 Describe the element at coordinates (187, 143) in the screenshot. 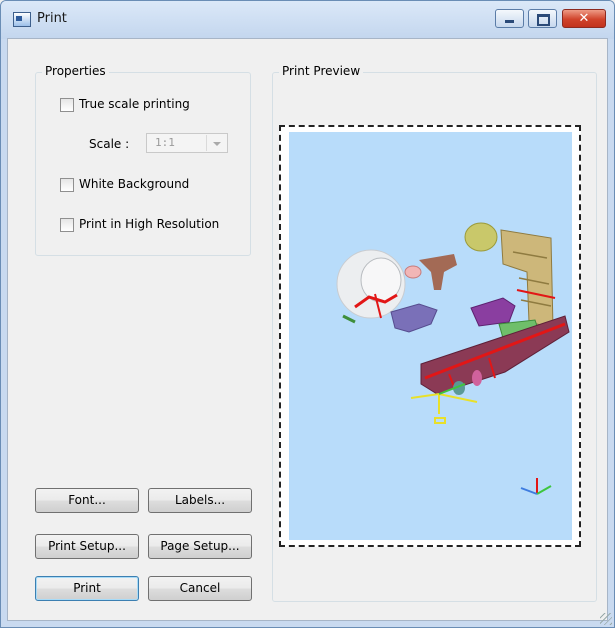

I see `scale-select: 1:1` at that location.